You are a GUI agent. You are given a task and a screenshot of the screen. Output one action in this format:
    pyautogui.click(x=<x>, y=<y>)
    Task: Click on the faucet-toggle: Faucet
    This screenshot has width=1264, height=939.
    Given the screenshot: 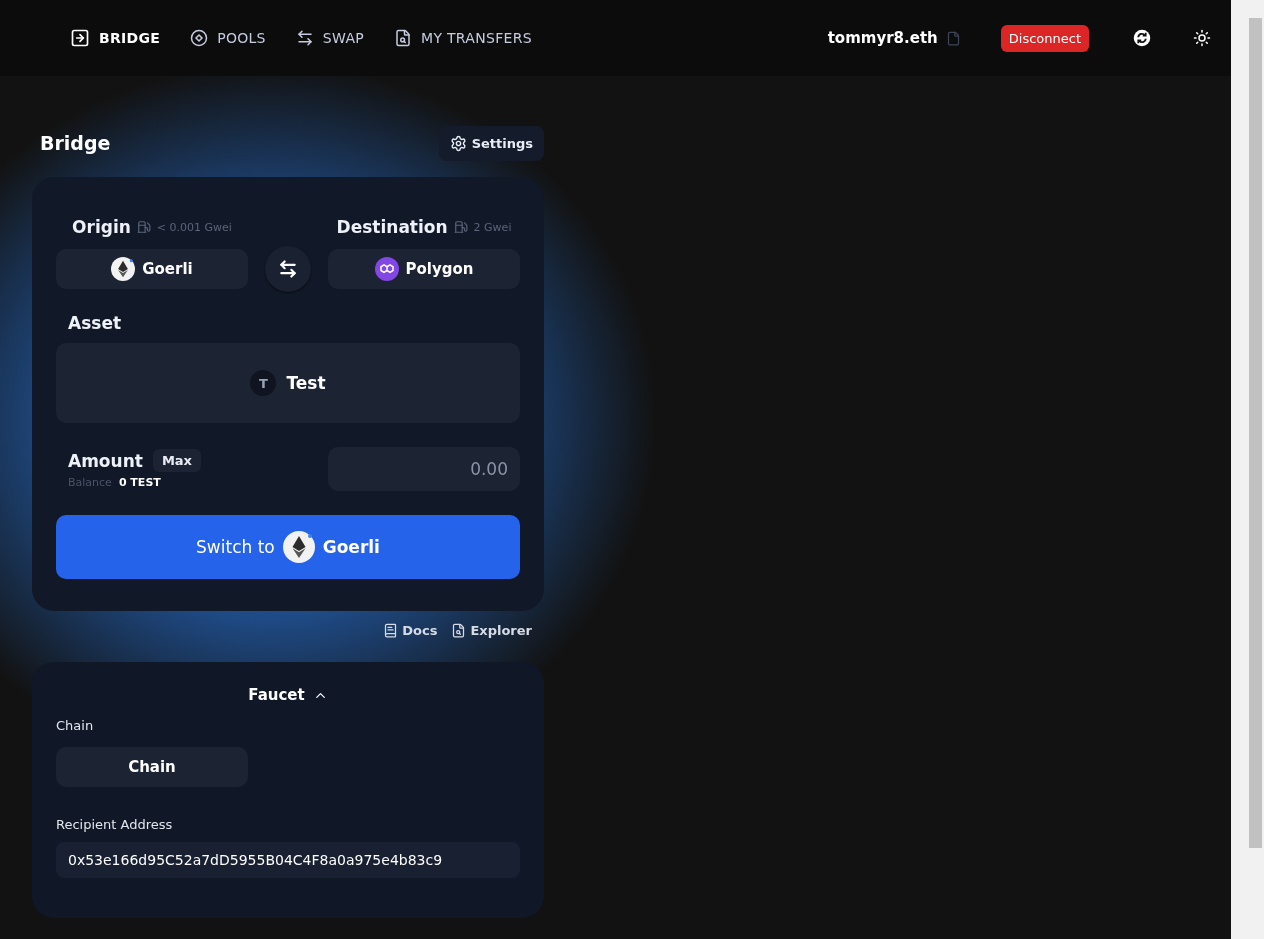 What is the action you would take?
    pyautogui.click(x=288, y=695)
    